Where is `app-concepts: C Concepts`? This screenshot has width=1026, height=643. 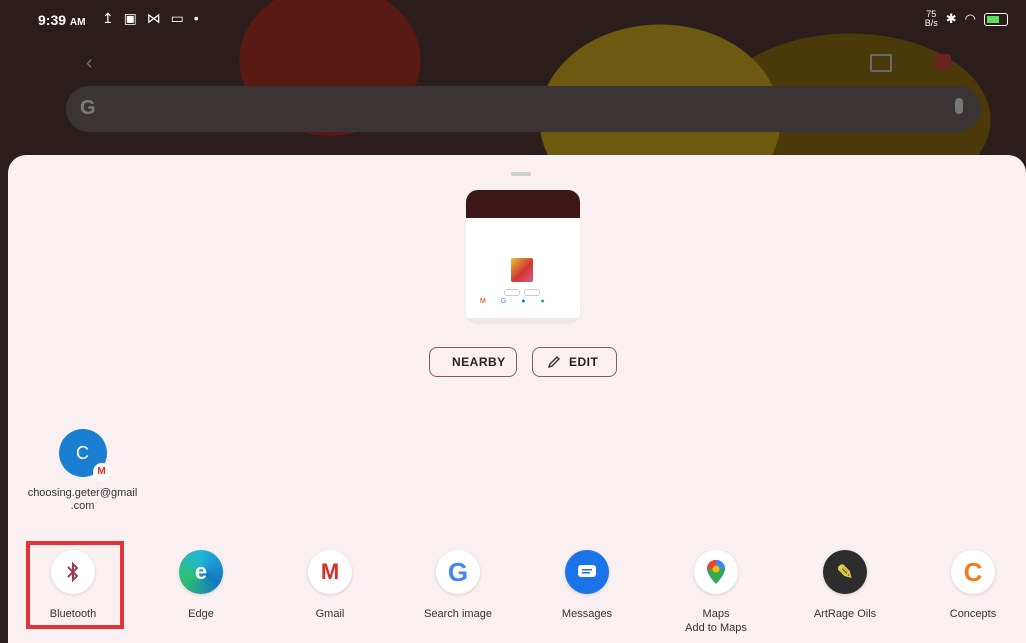
app-concepts: C Concepts is located at coordinates (969, 585).